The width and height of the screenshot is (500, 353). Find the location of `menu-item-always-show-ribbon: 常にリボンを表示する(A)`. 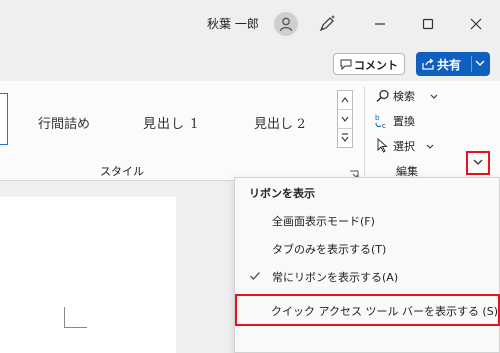

menu-item-always-show-ribbon: 常にリボンを表示する(A) is located at coordinates (367, 276).